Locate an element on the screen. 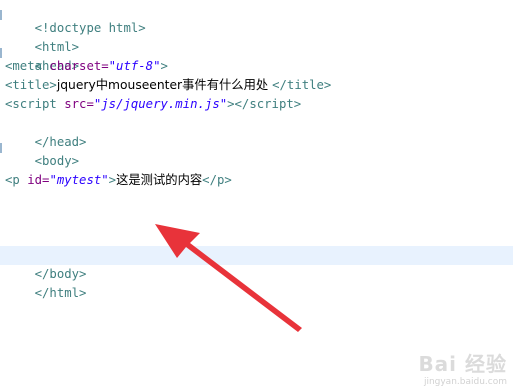 The height and width of the screenshot is (387, 513). arrow-shape is located at coordinates (228, 278).